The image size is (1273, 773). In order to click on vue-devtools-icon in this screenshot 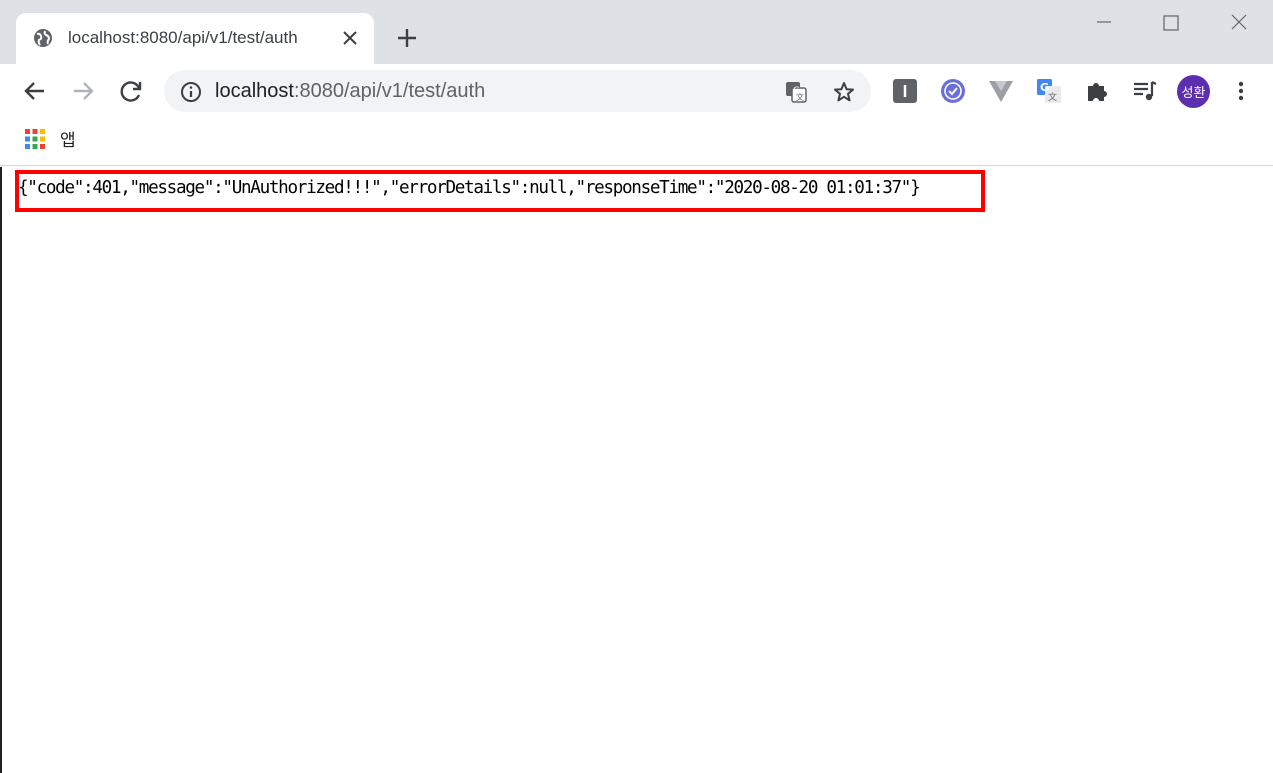, I will do `click(1001, 91)`.